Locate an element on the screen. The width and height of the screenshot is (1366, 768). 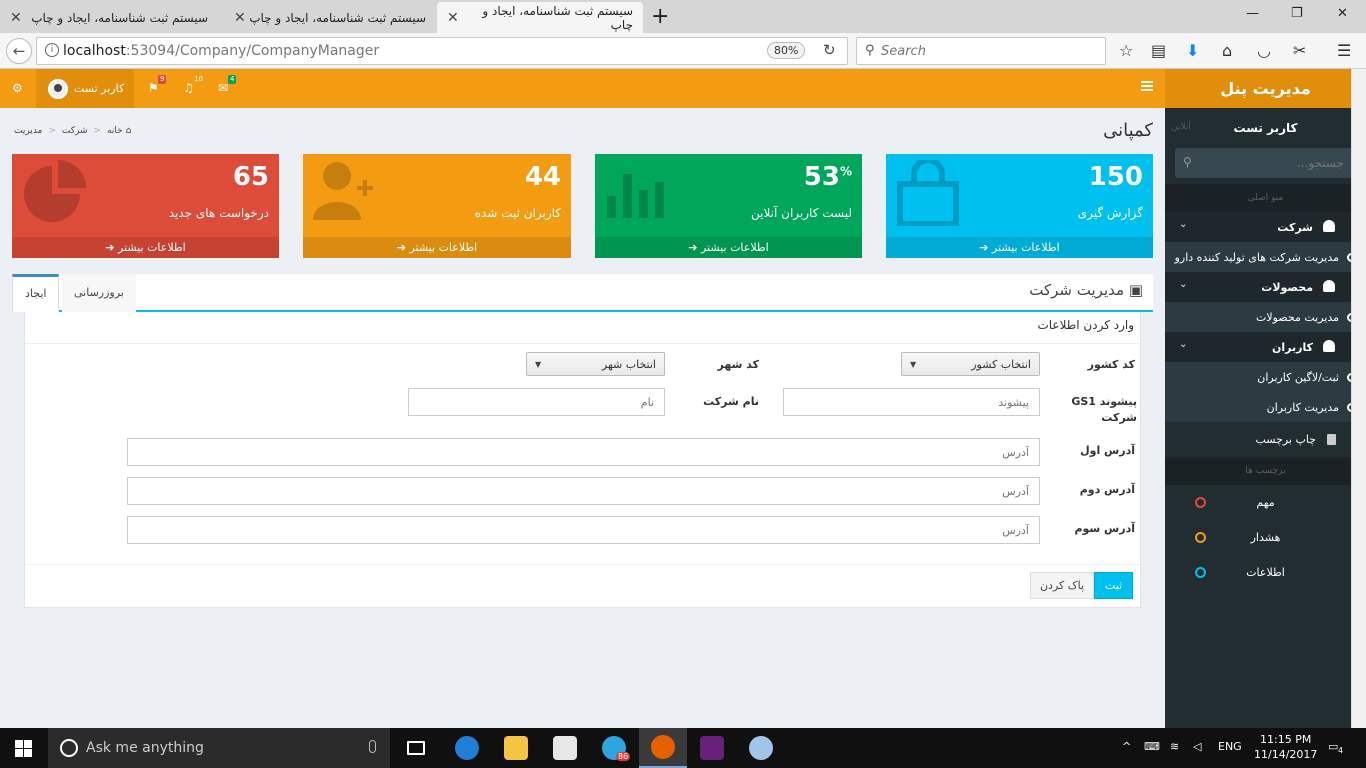
telegram-icon: 86 is located at coordinates (614, 748).